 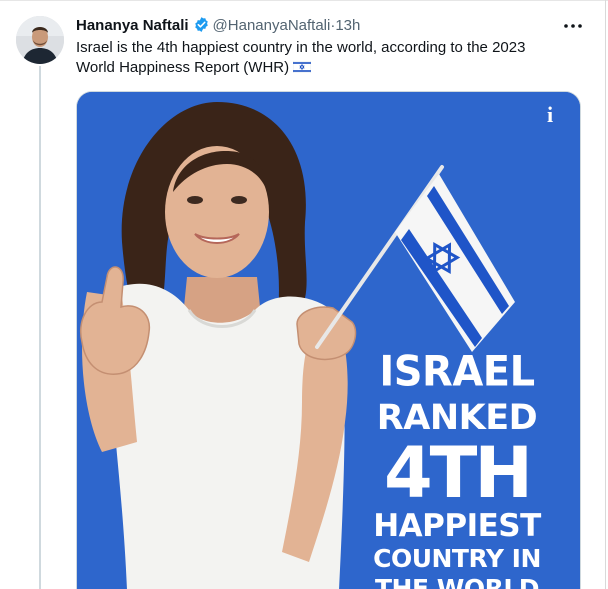 I want to click on display-name: Hananya Naftali, so click(x=132, y=25).